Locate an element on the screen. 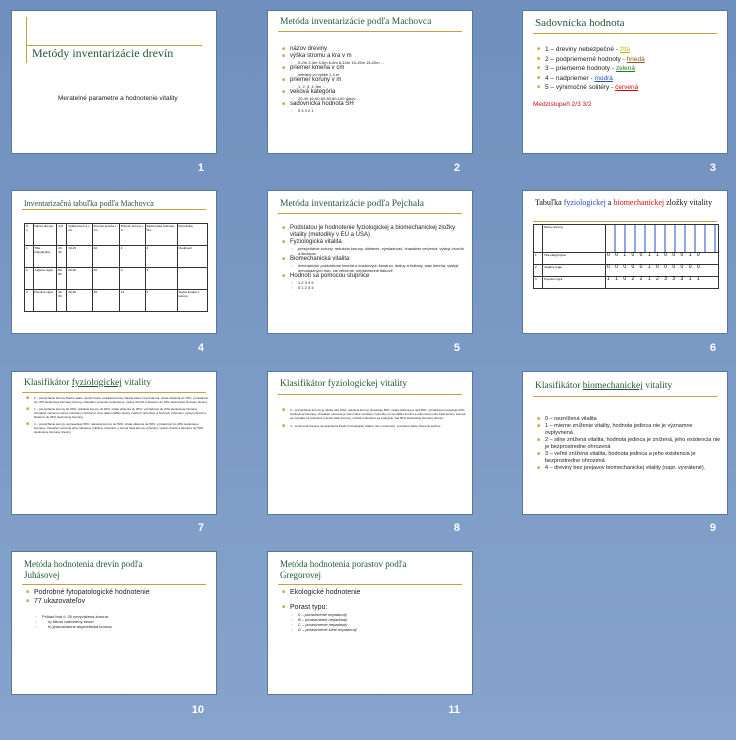 This screenshot has width=736, height=740. slide-8-title: Klasifikátor fyziologickej vitality is located at coordinates (344, 384).